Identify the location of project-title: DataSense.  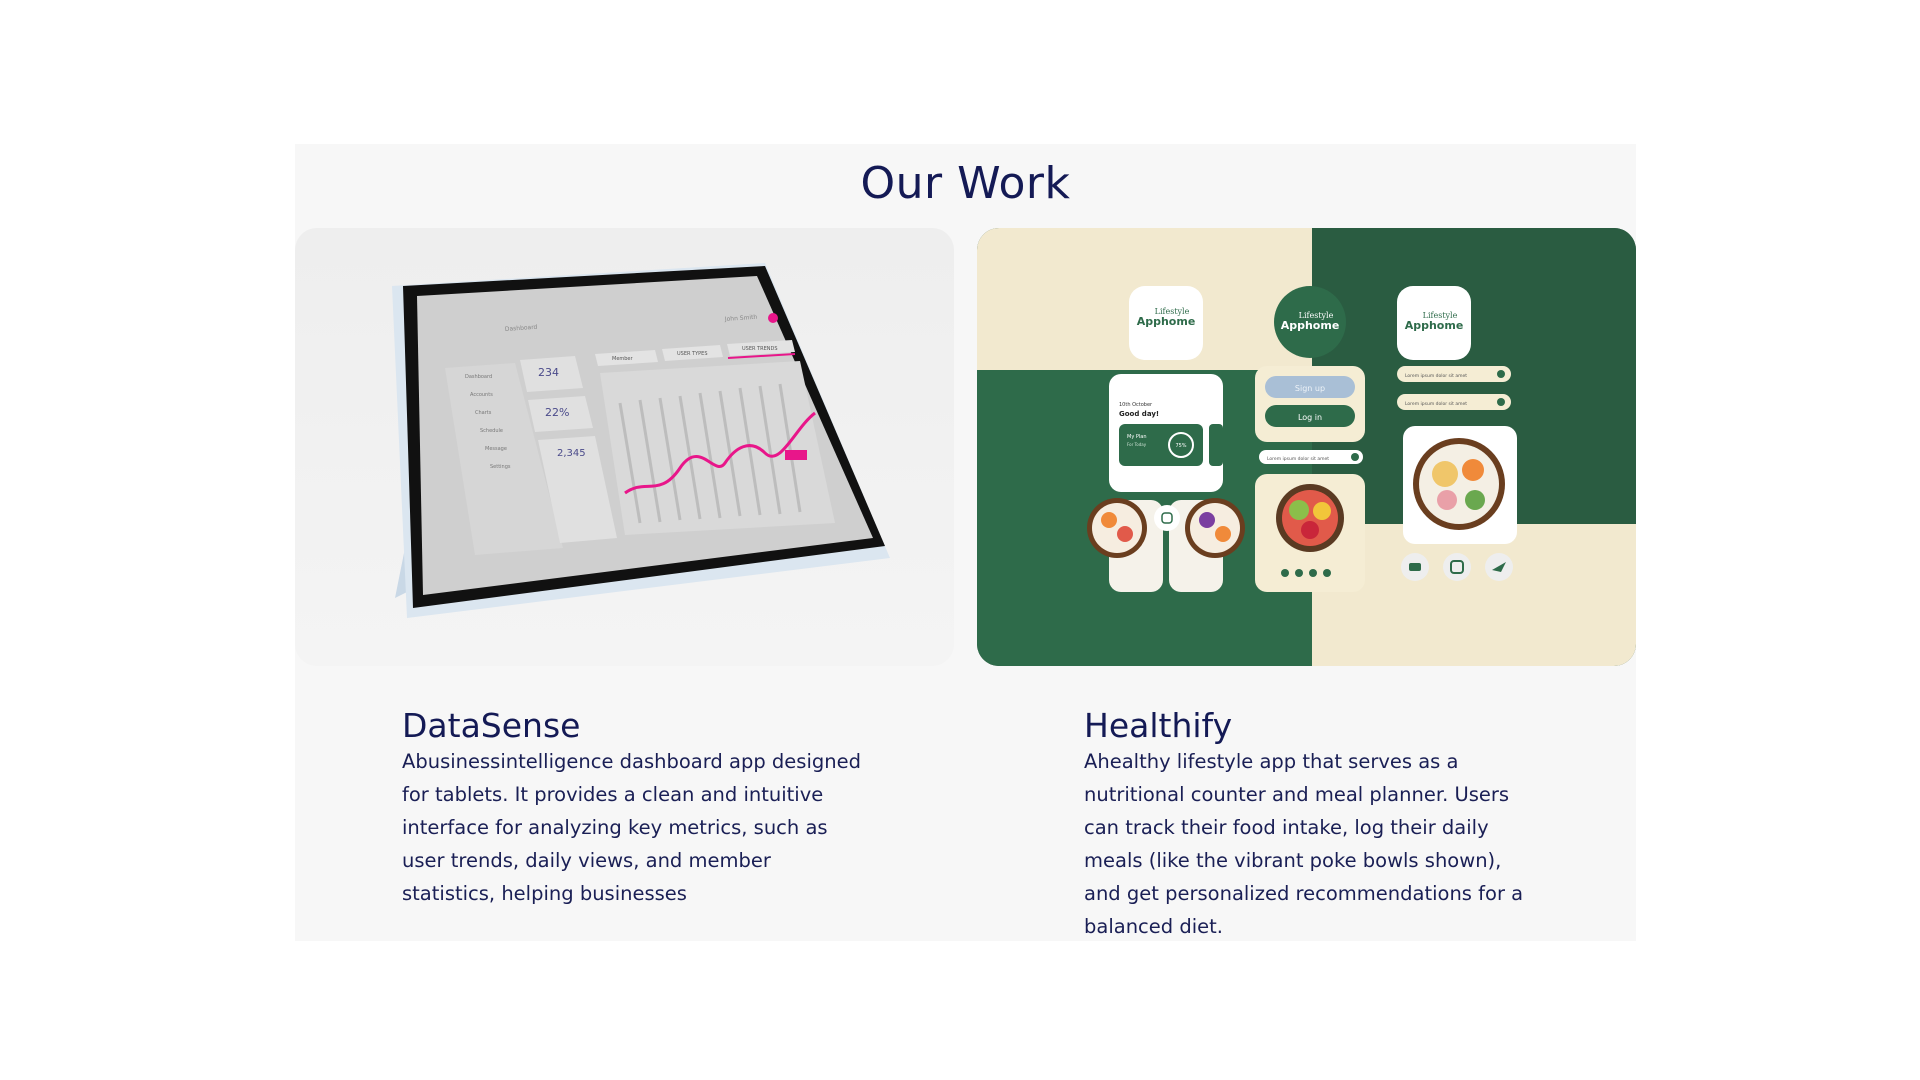
(491, 725).